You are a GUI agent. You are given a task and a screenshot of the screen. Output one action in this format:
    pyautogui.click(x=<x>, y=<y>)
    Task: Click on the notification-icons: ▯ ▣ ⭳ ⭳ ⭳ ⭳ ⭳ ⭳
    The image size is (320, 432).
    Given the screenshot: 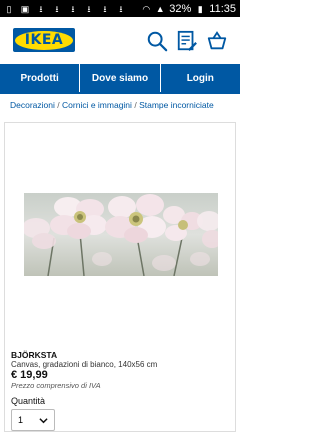 What is the action you would take?
    pyautogui.click(x=65, y=9)
    